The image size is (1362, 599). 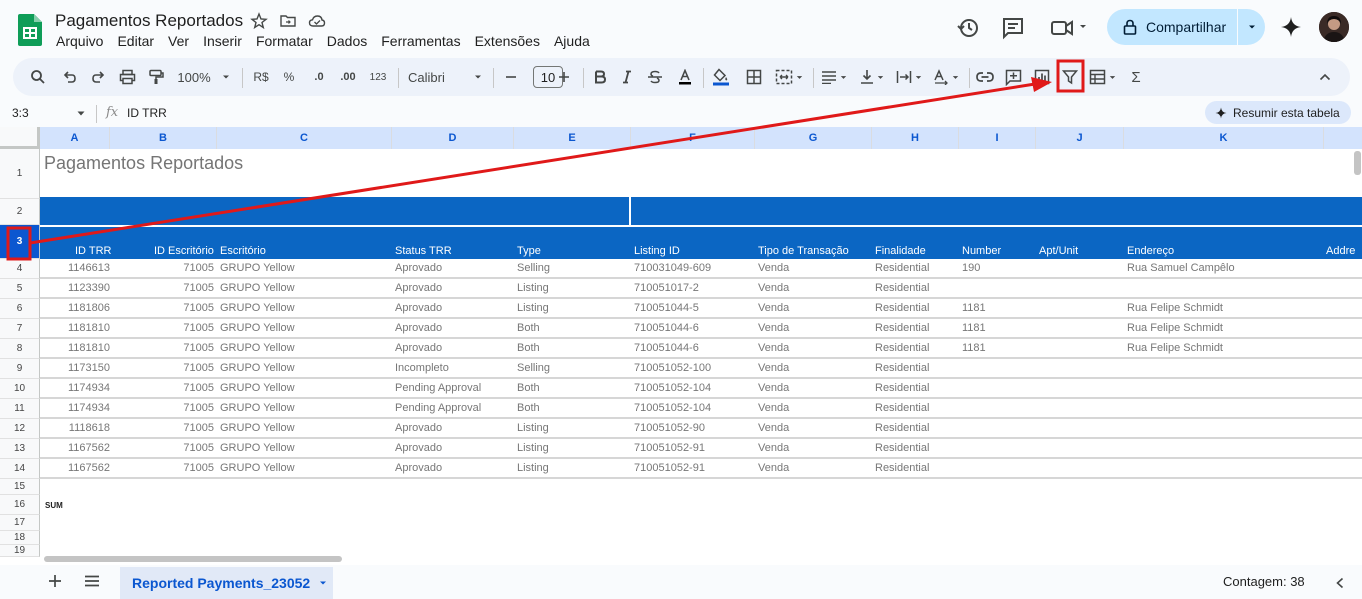 I want to click on row-header-5: 5, so click(x=20, y=289).